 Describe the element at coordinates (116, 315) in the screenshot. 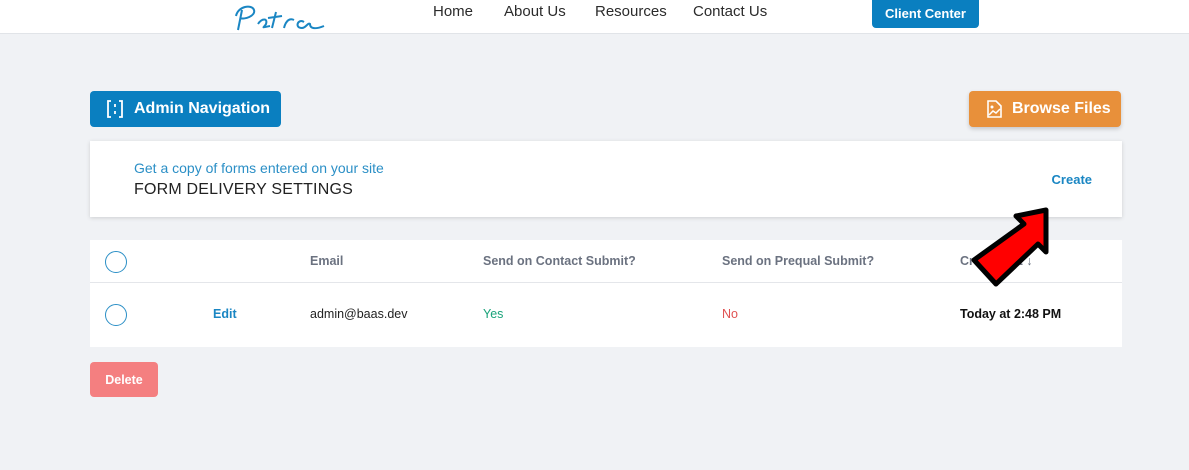

I see `row-select-checkbox` at that location.